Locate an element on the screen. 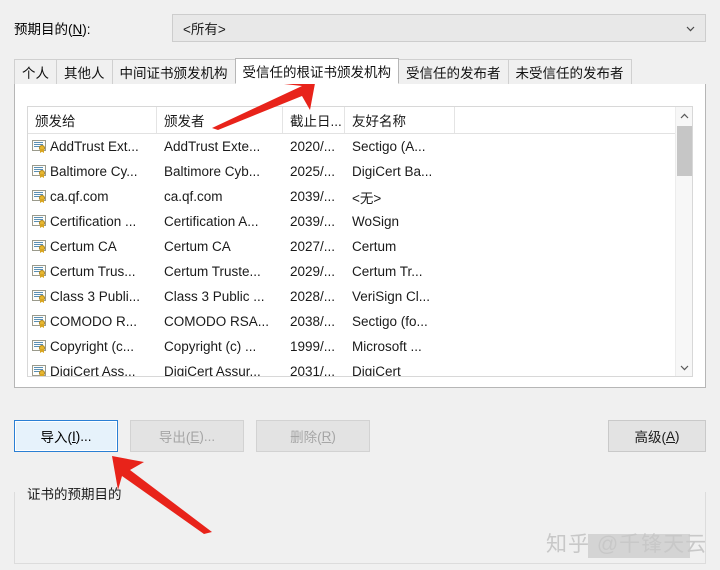 This screenshot has width=720, height=570. tab-trusted-root-ca: 受信任的根证书颁发机构 is located at coordinates (316, 71).